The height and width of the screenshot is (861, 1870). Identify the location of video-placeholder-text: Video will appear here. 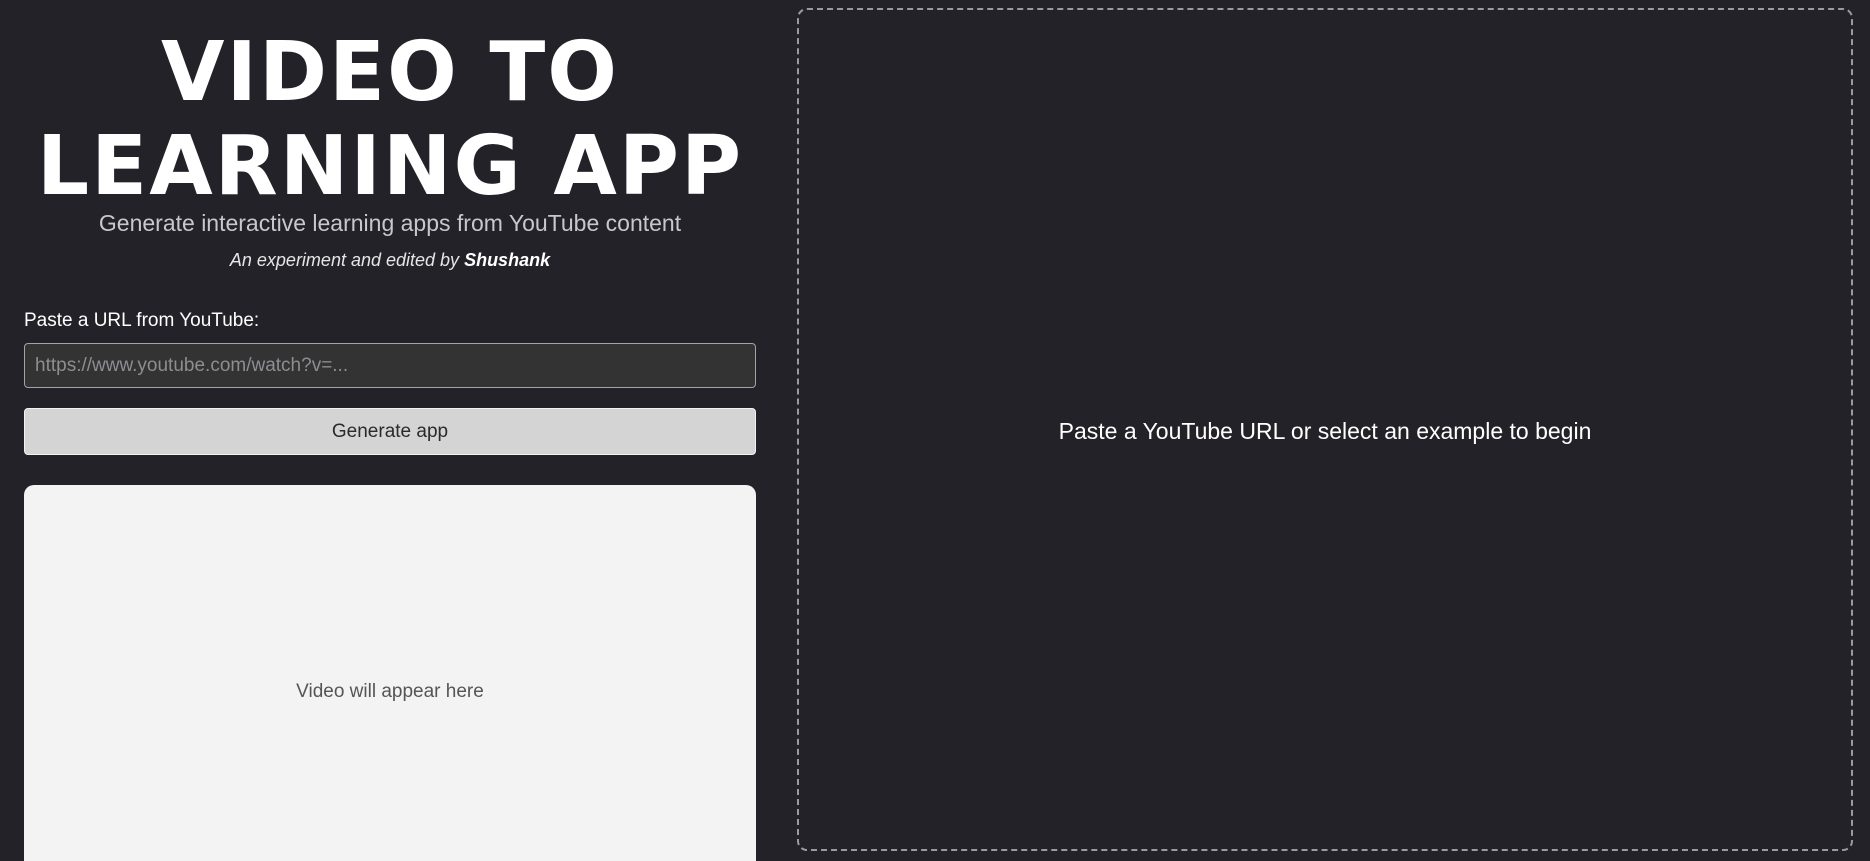
(390, 691).